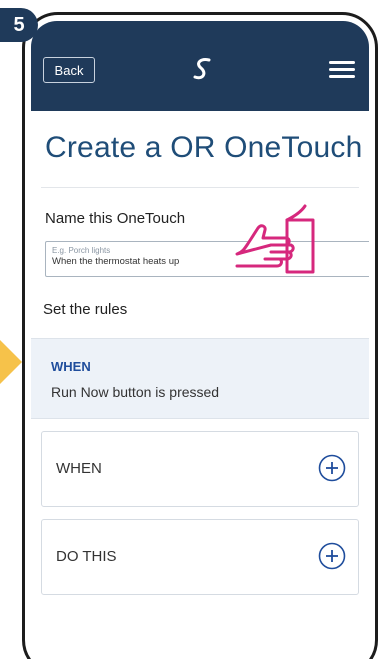 The width and height of the screenshot is (383, 659). What do you see at coordinates (79, 468) in the screenshot?
I see `when-rule-label: WHEN` at bounding box center [79, 468].